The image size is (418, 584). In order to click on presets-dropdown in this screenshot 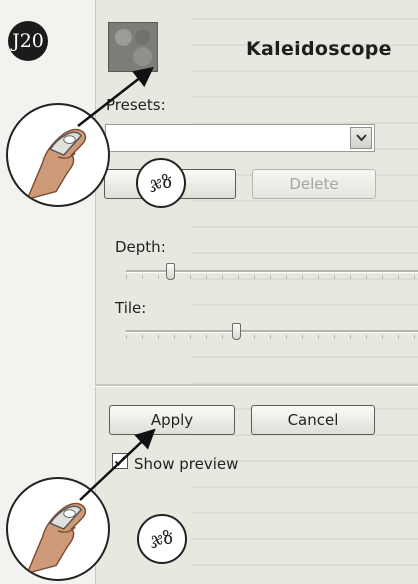, I will do `click(240, 138)`.